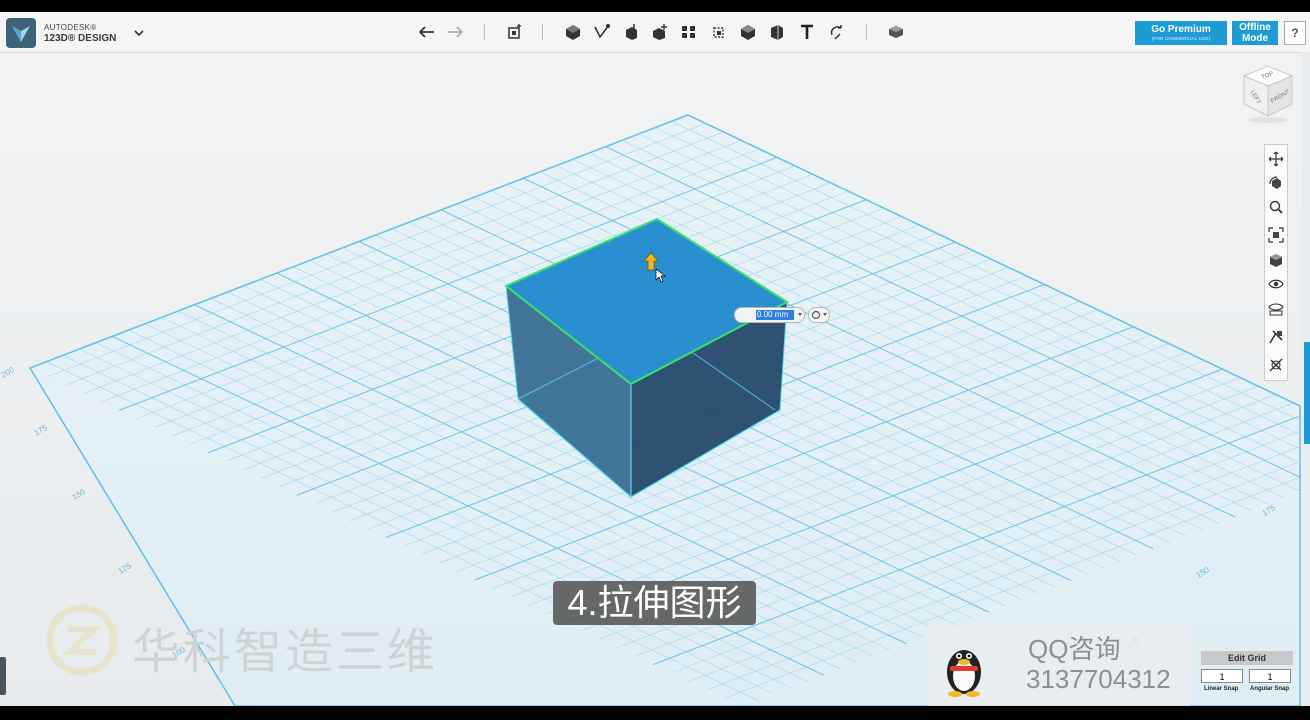 This screenshot has height=720, width=1310. I want to click on chevron-down-icon, so click(139, 33).